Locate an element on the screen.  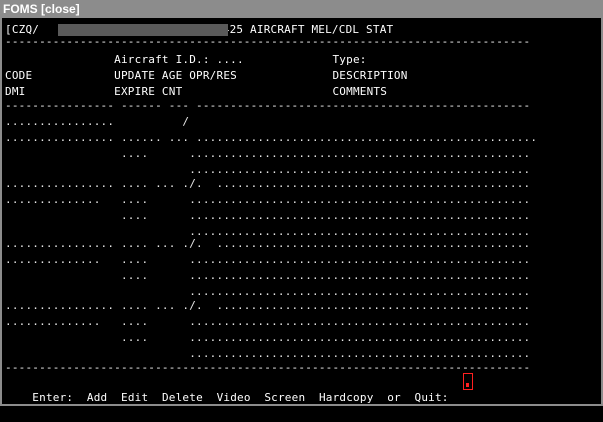
screen-command: Screen is located at coordinates (284, 397).